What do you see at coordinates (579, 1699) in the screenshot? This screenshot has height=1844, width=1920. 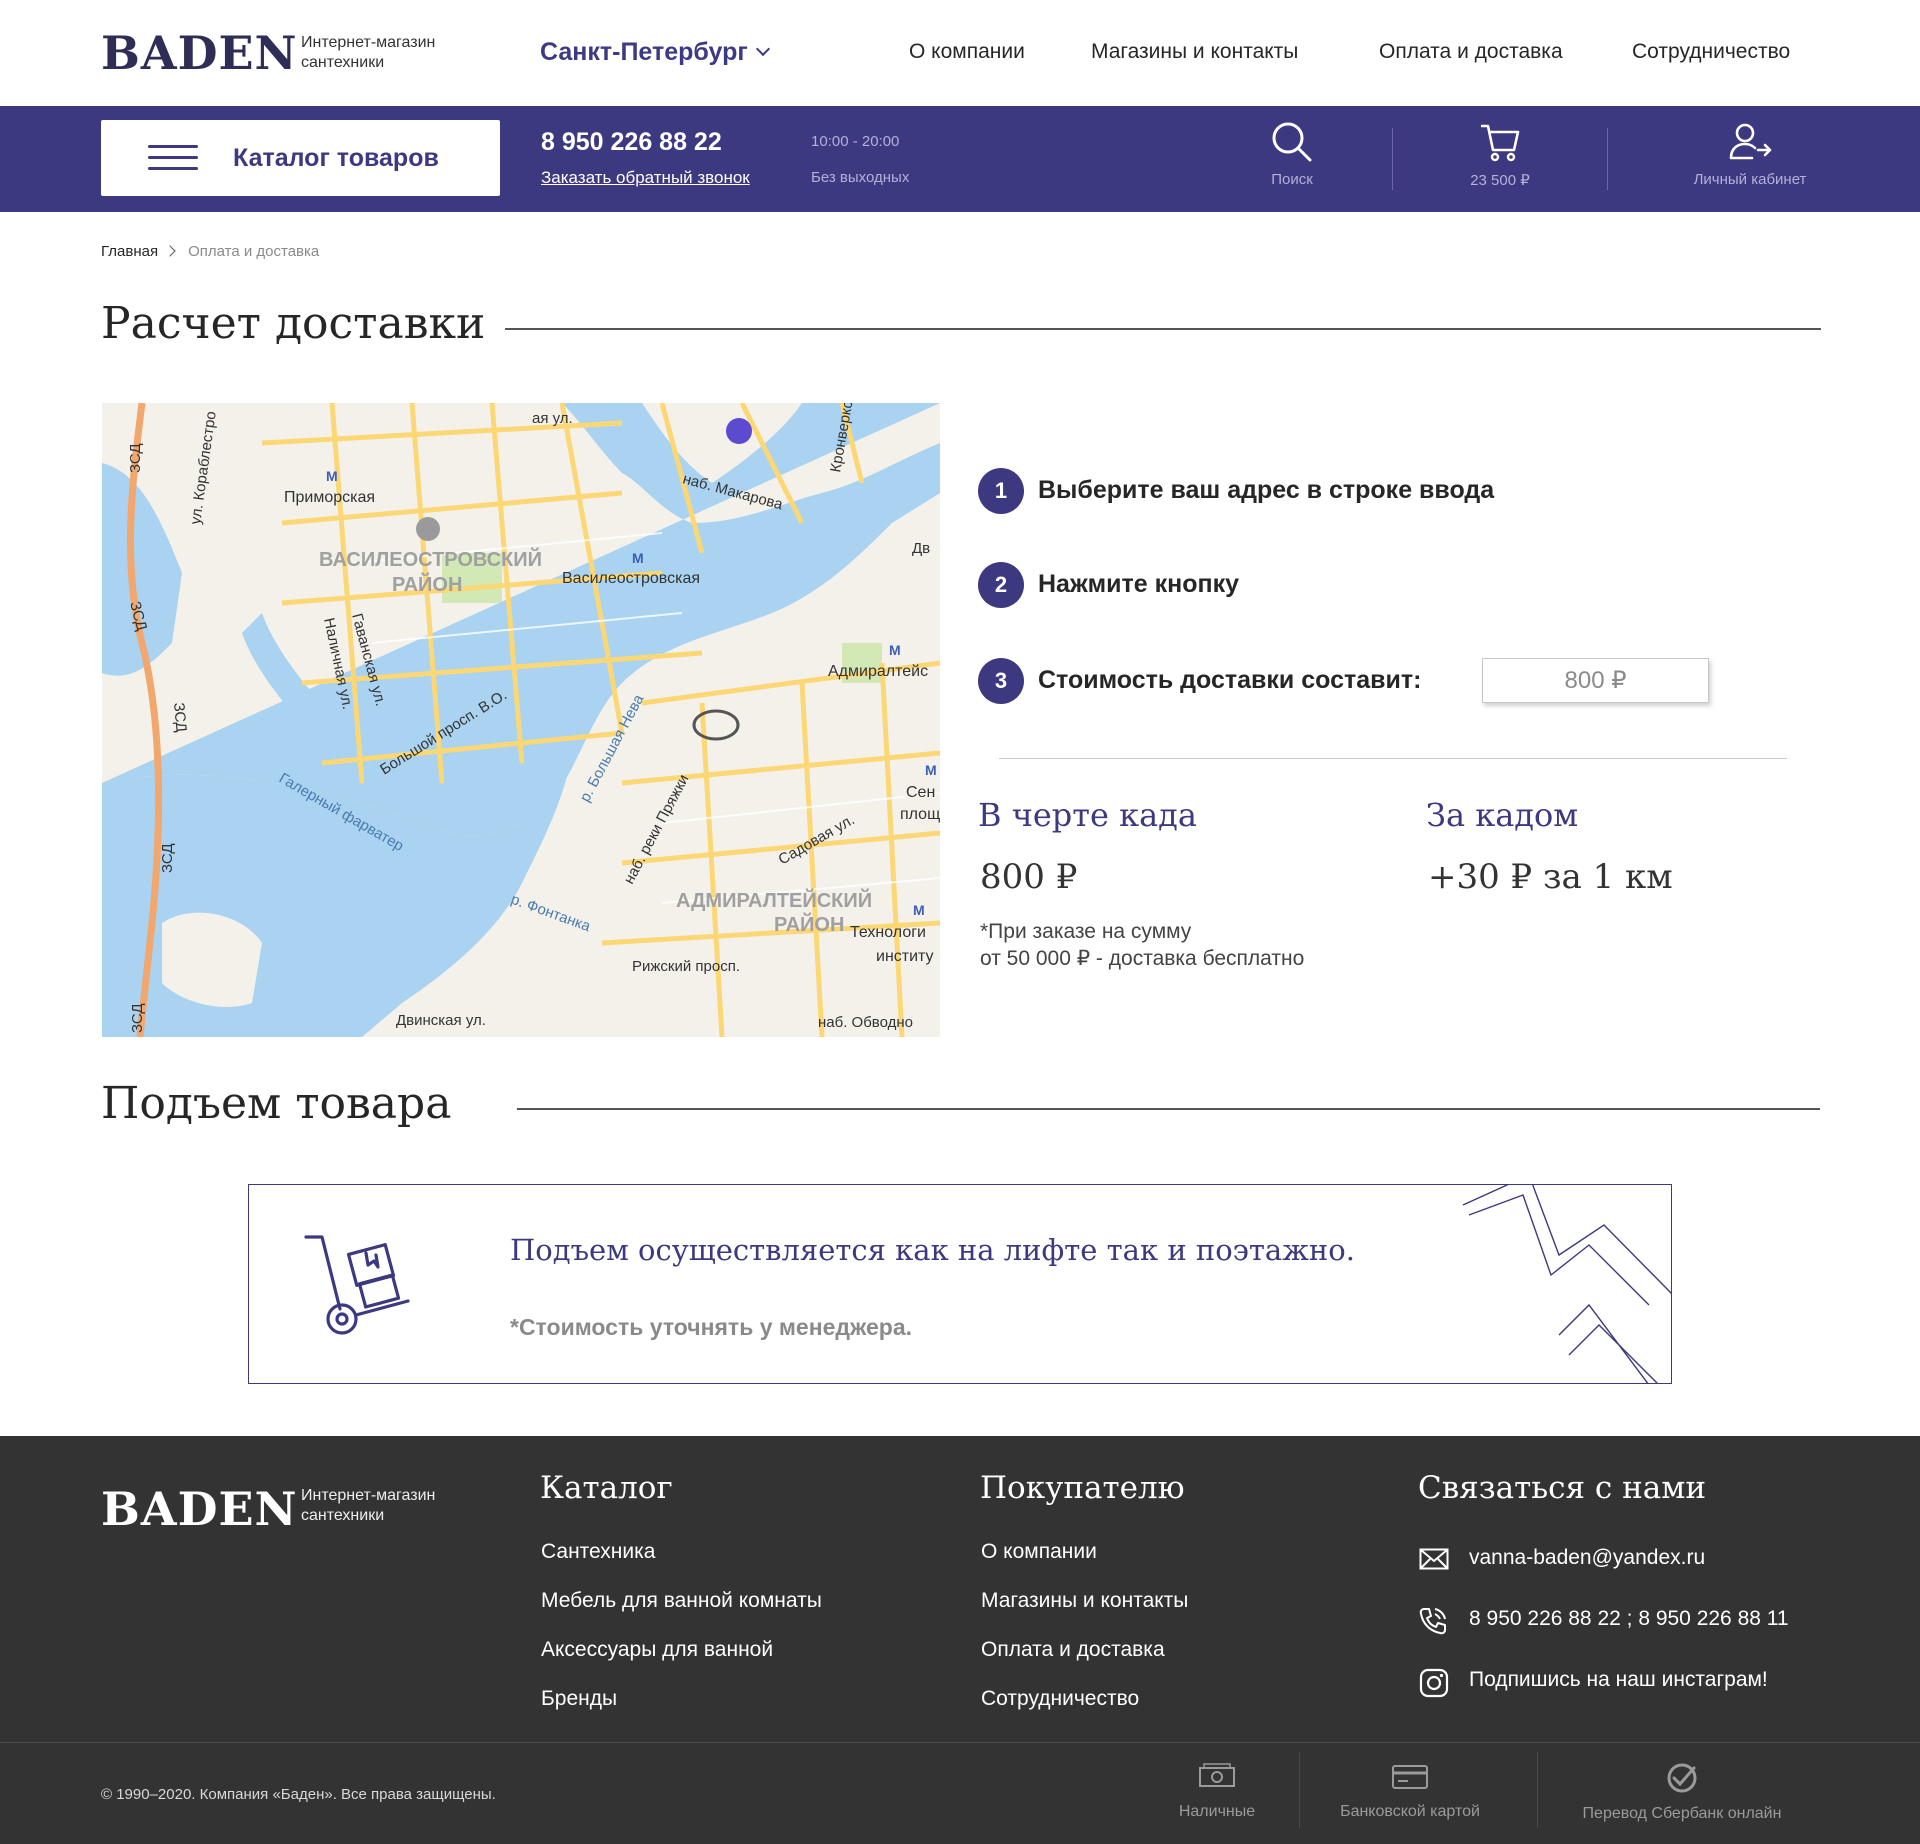 I see `footer-link-brands: Бренды` at bounding box center [579, 1699].